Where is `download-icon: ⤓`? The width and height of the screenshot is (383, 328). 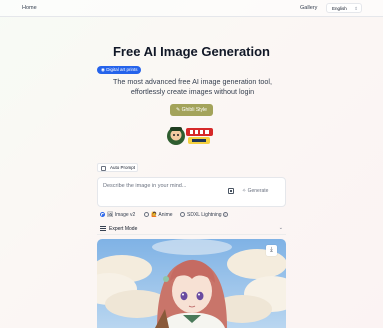 download-icon: ⤓ is located at coordinates (271, 250).